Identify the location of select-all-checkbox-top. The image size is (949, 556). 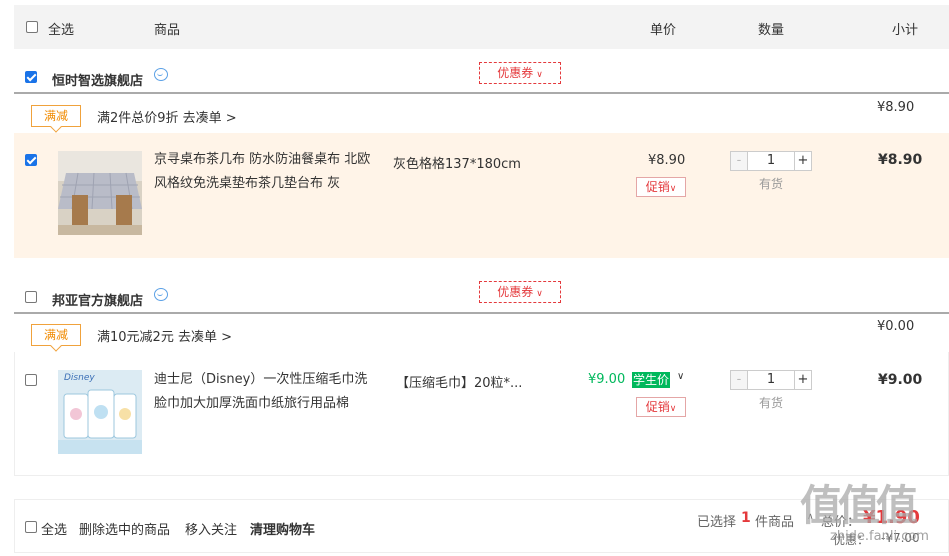
(32, 27).